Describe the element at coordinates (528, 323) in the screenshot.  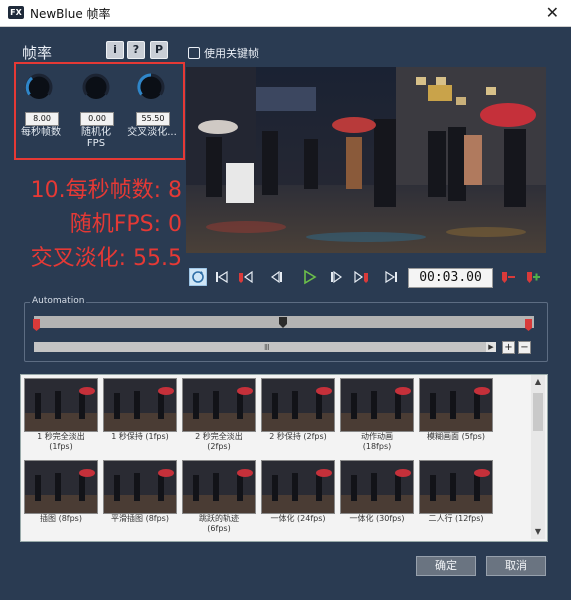
I see `end-keyframe-marker` at that location.